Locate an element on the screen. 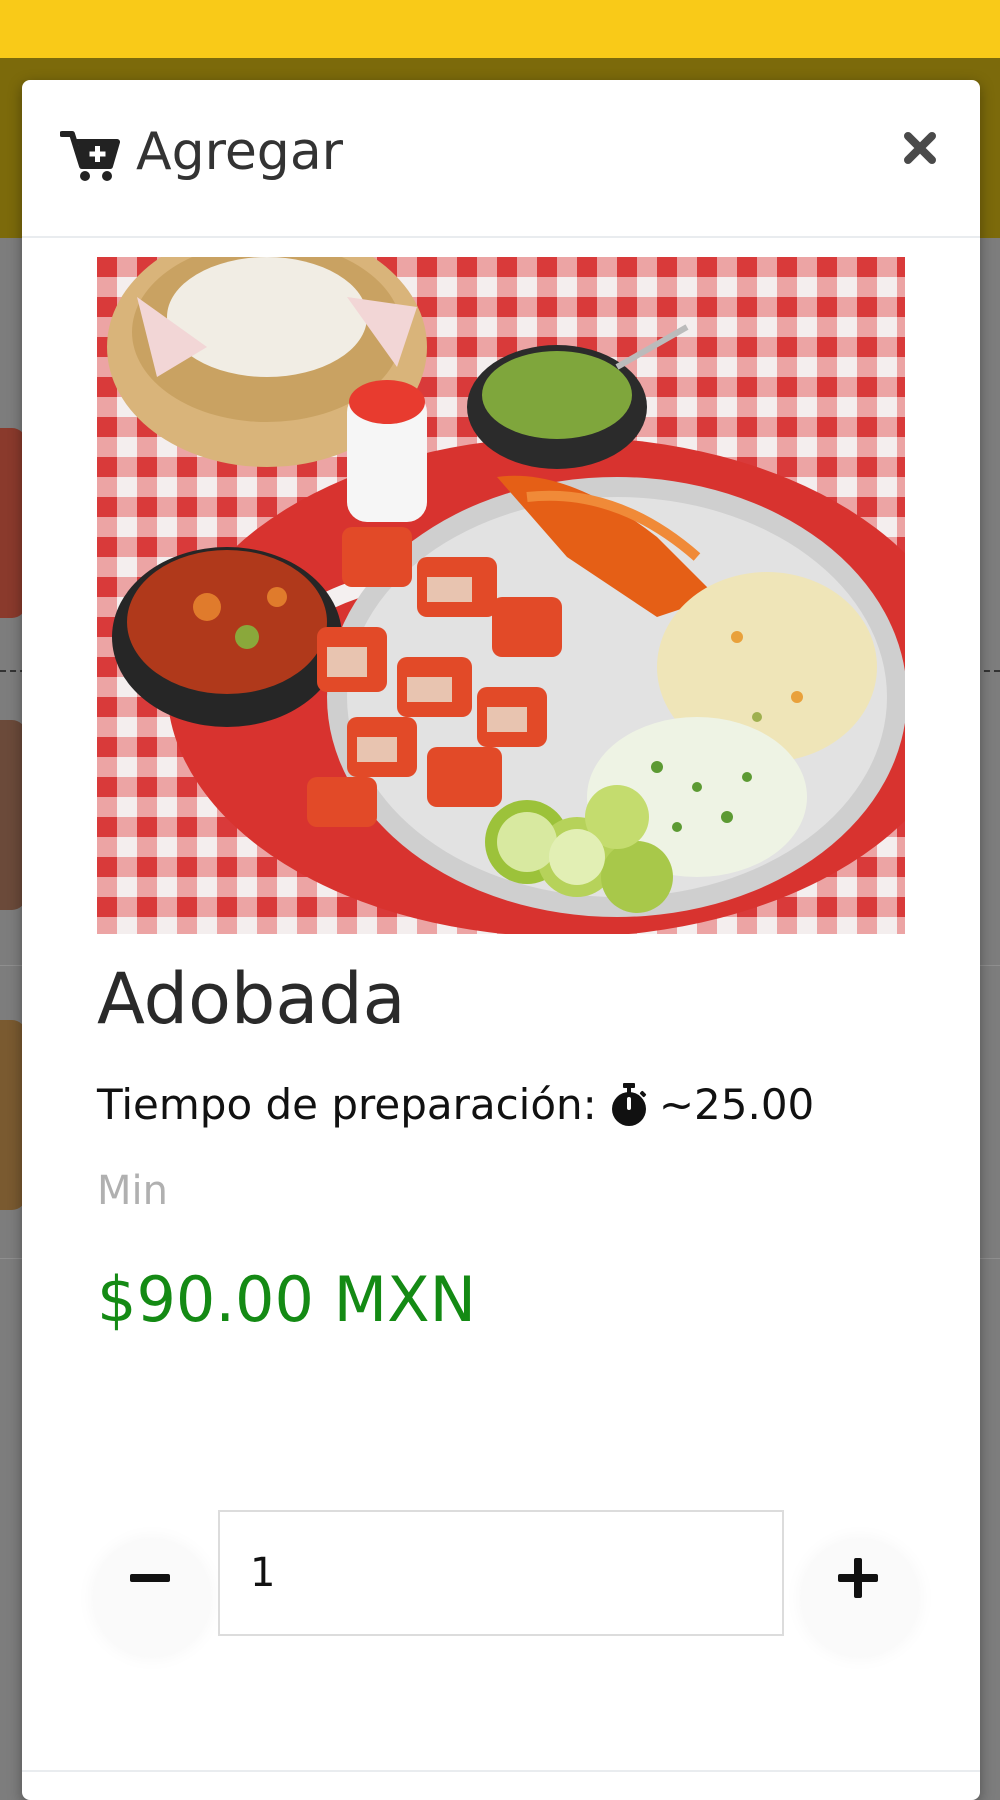 The height and width of the screenshot is (1800, 1000). prep-time: Tiempo de preparación: ~25.00 is located at coordinates (455, 1104).